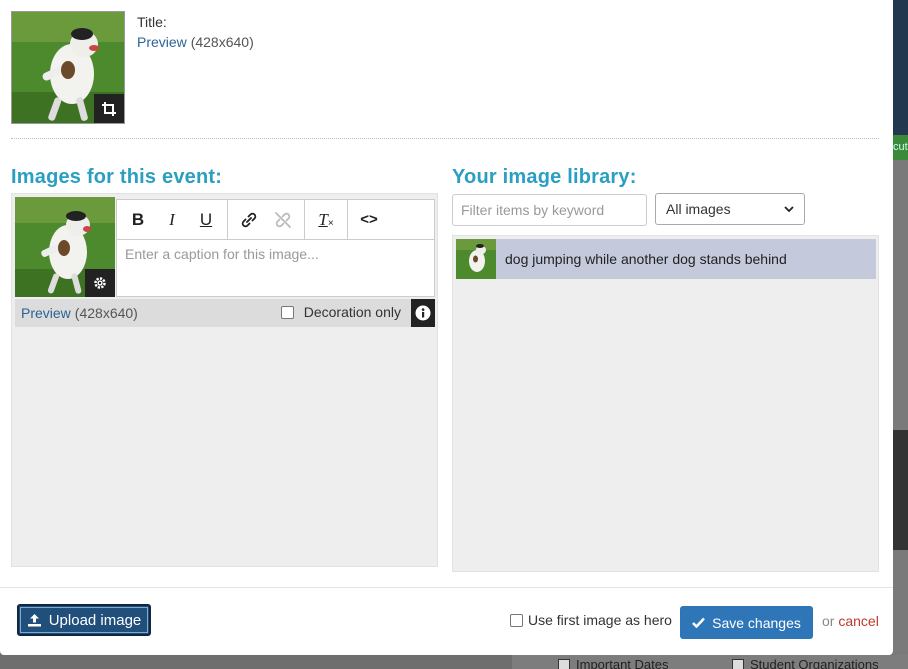  I want to click on clear-formatting-button: T ×, so click(326, 220).